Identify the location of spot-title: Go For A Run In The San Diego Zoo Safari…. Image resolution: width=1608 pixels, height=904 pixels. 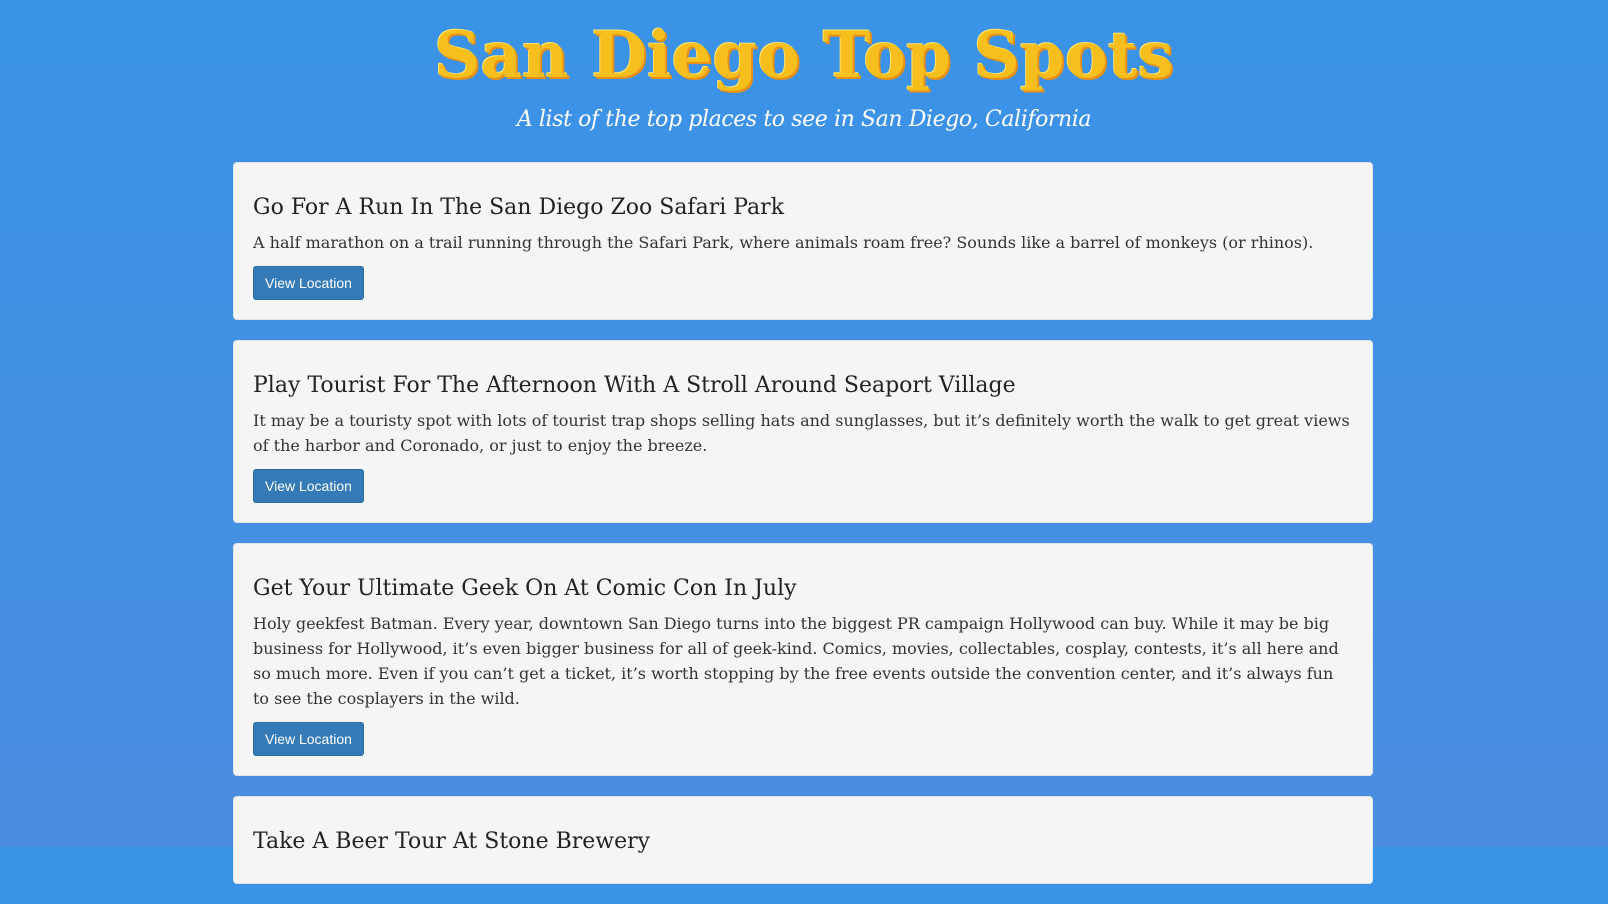
(519, 207).